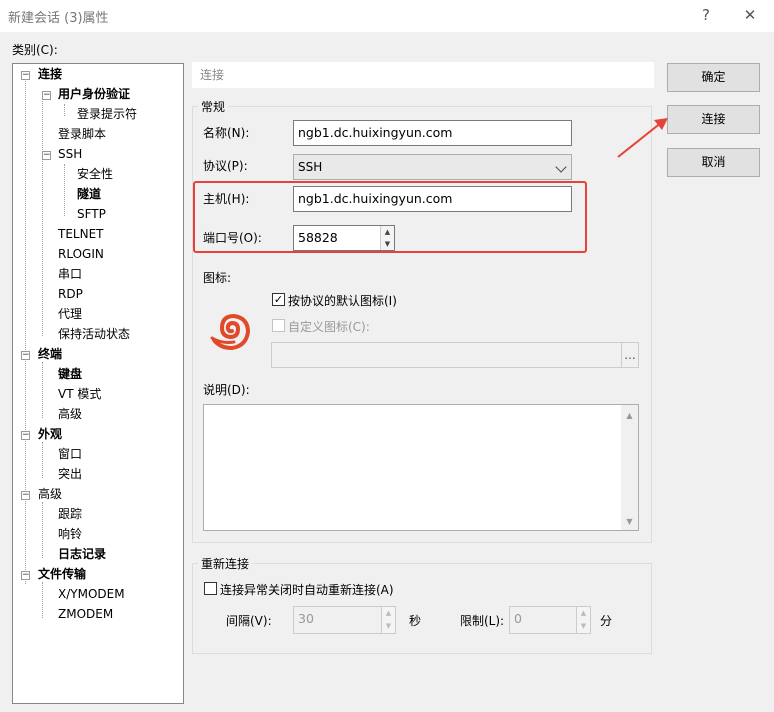 The image size is (774, 712). What do you see at coordinates (62, 574) in the screenshot?
I see `tree-item-file-transfer: 文件传输` at bounding box center [62, 574].